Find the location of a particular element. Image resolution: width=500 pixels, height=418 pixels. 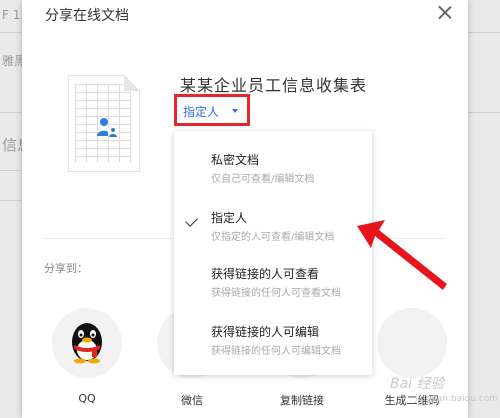

option-specified-people: 指定人 仅指定的人可查看/编辑文档 is located at coordinates (273, 237).